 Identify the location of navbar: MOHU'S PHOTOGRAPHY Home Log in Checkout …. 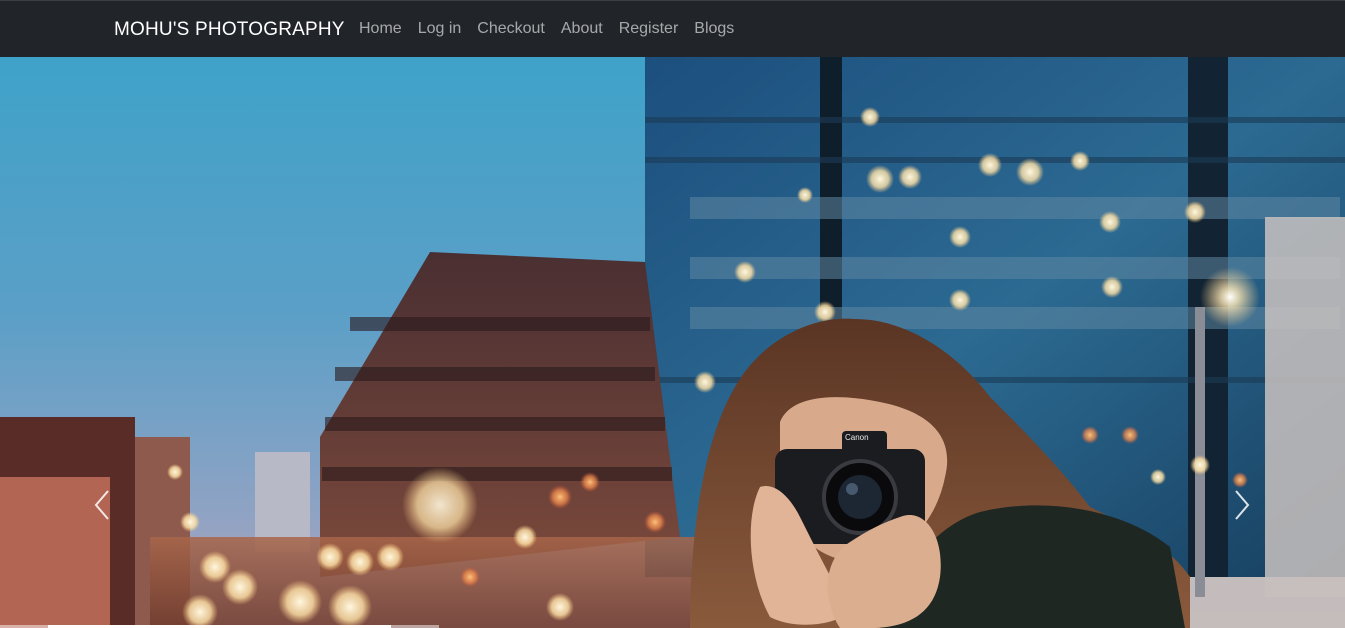
(672, 28).